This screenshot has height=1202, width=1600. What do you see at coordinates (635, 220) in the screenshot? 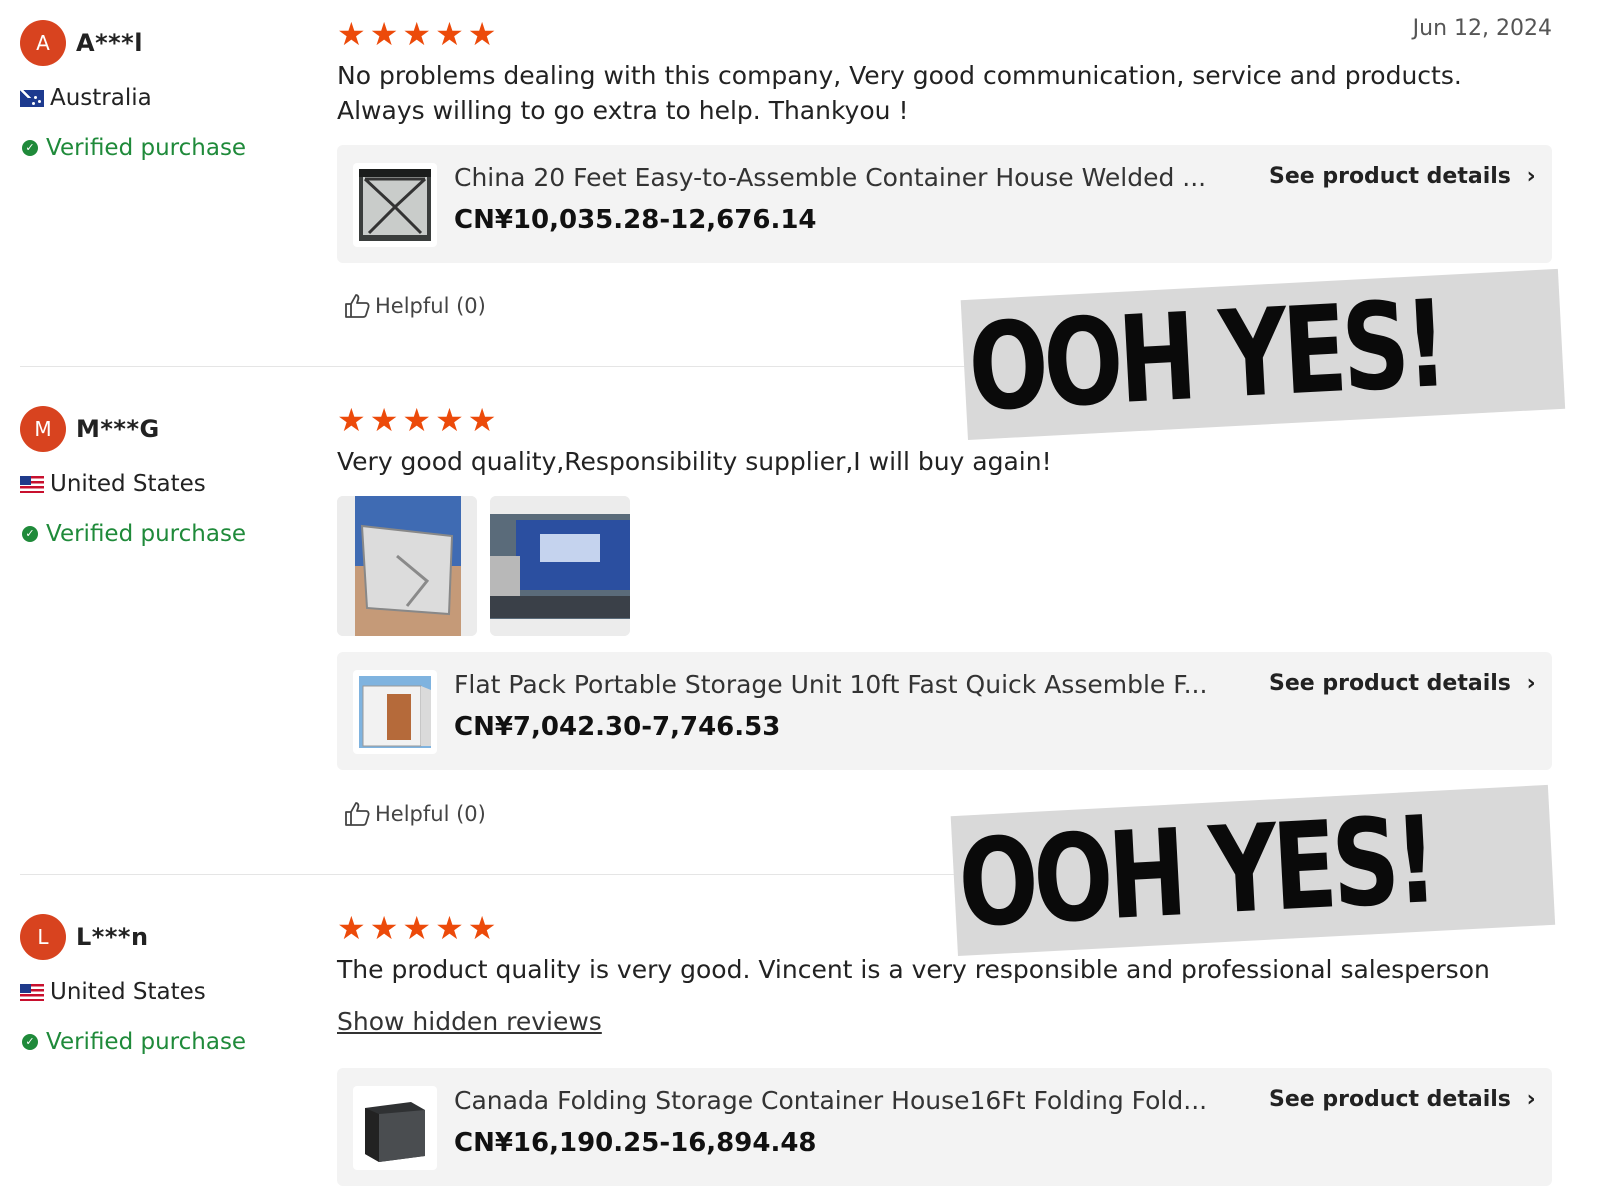
I see `product-price: CN¥10,035.28-12,676.14` at bounding box center [635, 220].